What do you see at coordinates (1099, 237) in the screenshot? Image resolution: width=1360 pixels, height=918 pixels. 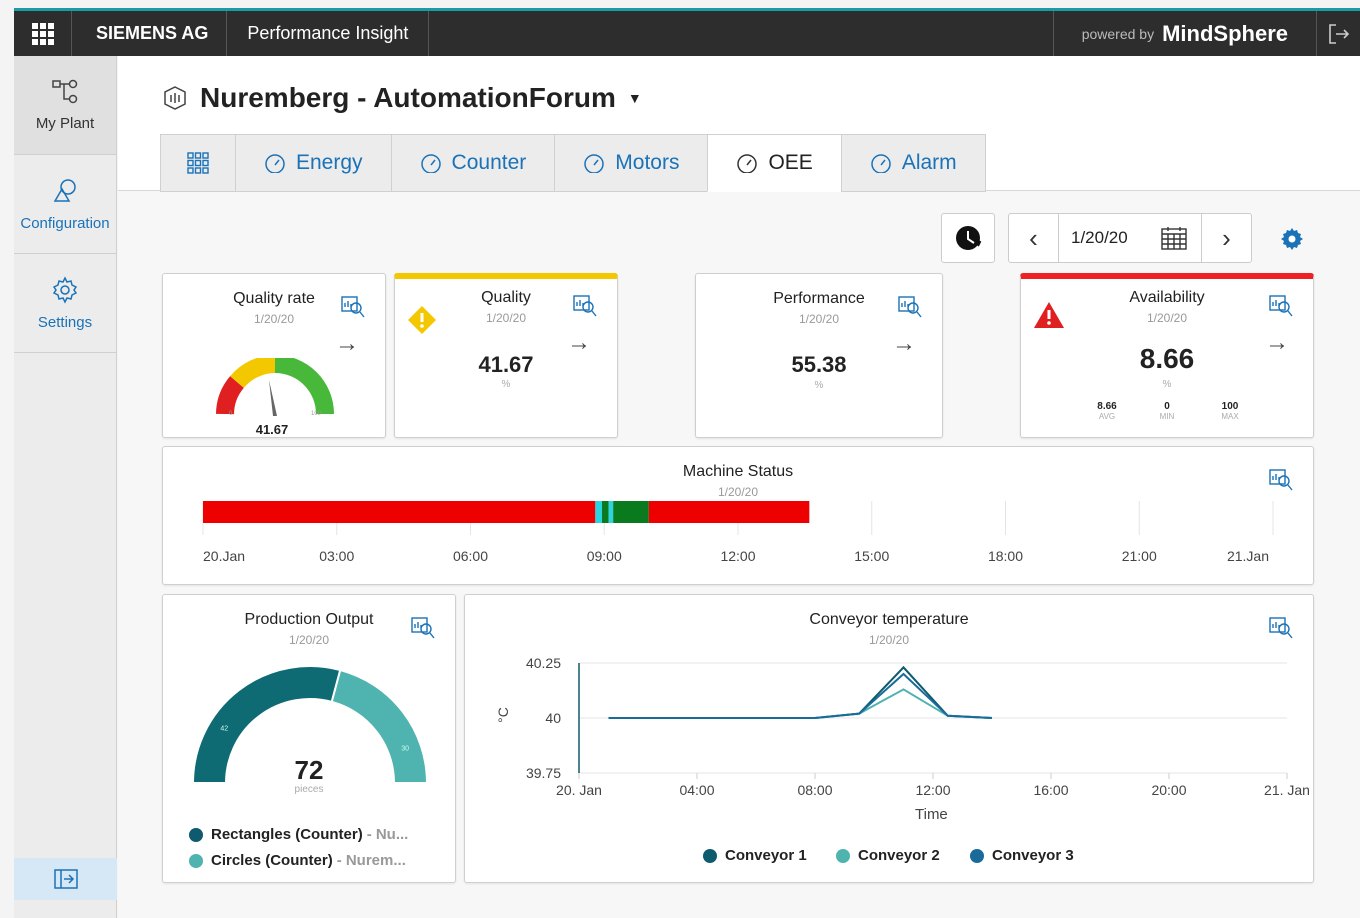 I see `date-value: 1/20/20` at bounding box center [1099, 237].